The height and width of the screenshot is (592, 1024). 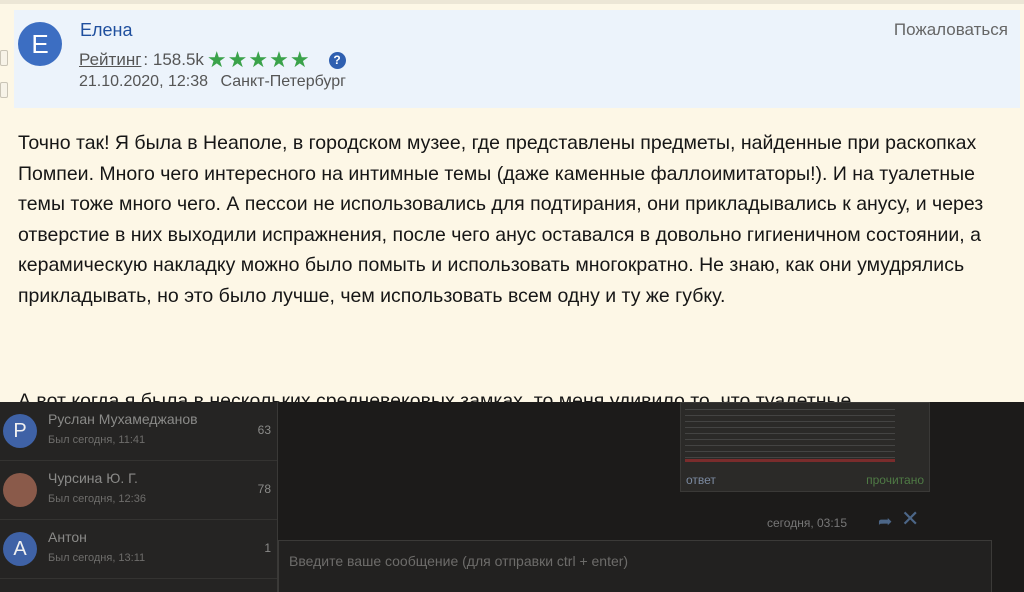 What do you see at coordinates (20, 490) in the screenshot?
I see `chat-avatar-photo` at bounding box center [20, 490].